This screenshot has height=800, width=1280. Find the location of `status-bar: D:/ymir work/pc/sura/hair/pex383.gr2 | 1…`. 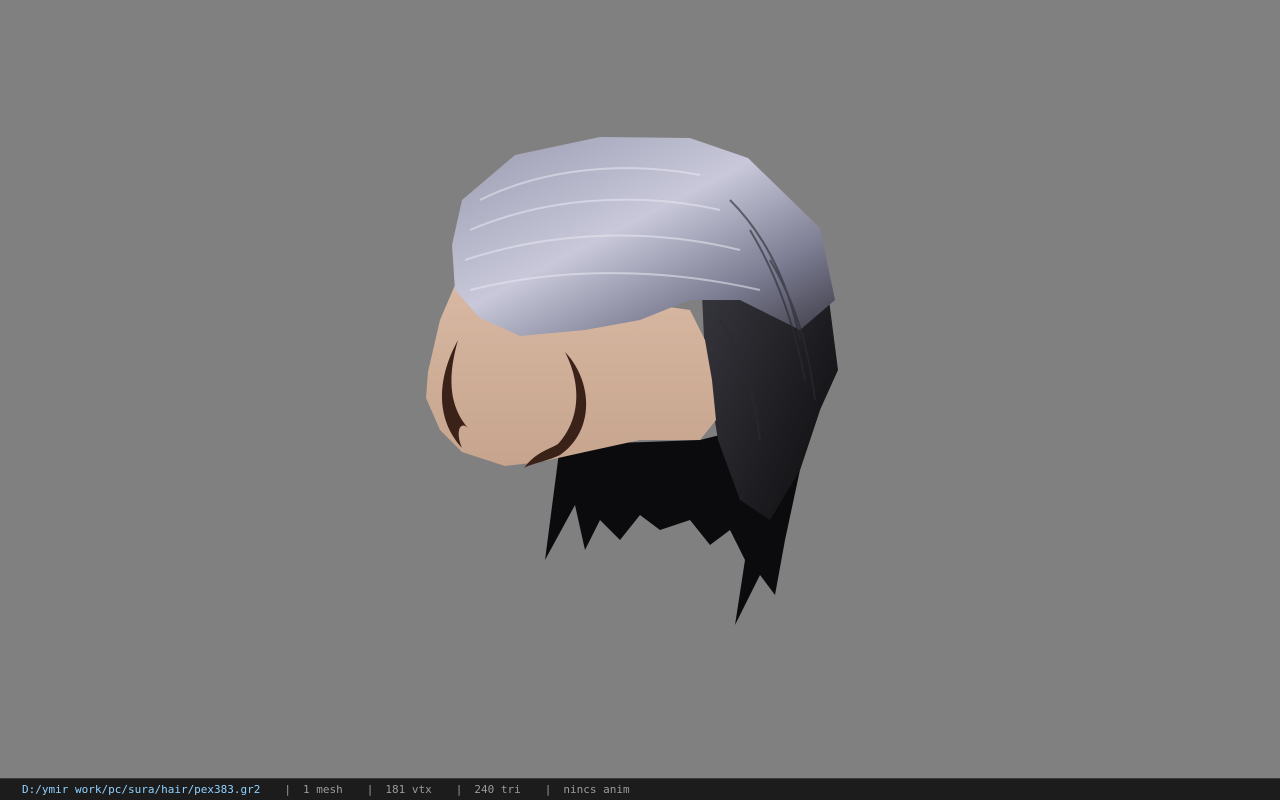

status-bar: D:/ymir work/pc/sura/hair/pex383.gr2 | 1… is located at coordinates (640, 789).